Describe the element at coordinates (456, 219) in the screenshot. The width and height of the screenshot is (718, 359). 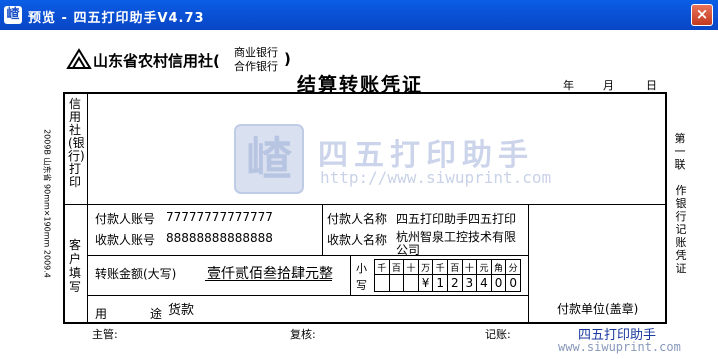
I see `payer-name-value: 四五打印助手四五打印` at that location.